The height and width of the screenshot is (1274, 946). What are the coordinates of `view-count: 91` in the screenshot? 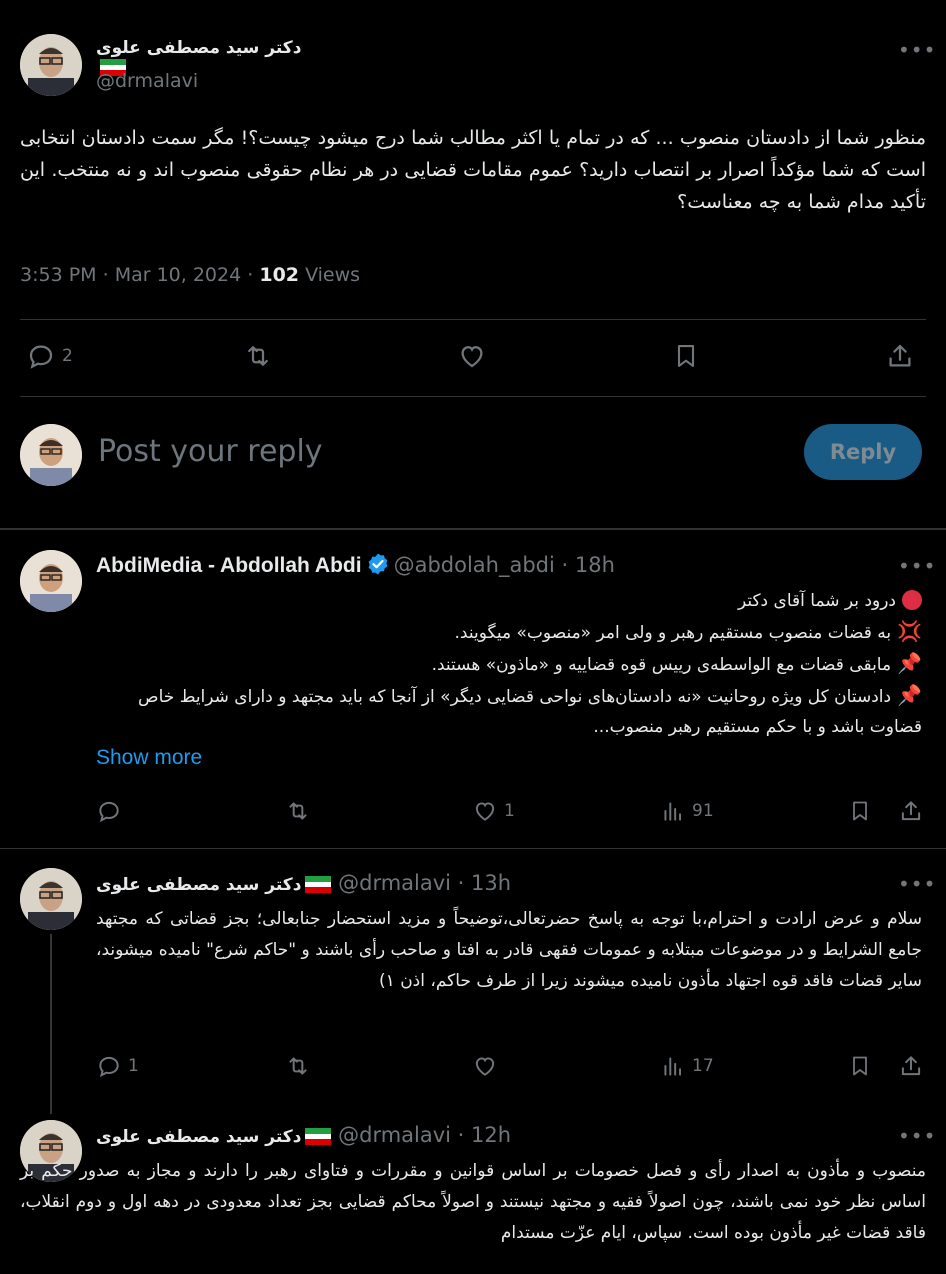 It's located at (703, 811).